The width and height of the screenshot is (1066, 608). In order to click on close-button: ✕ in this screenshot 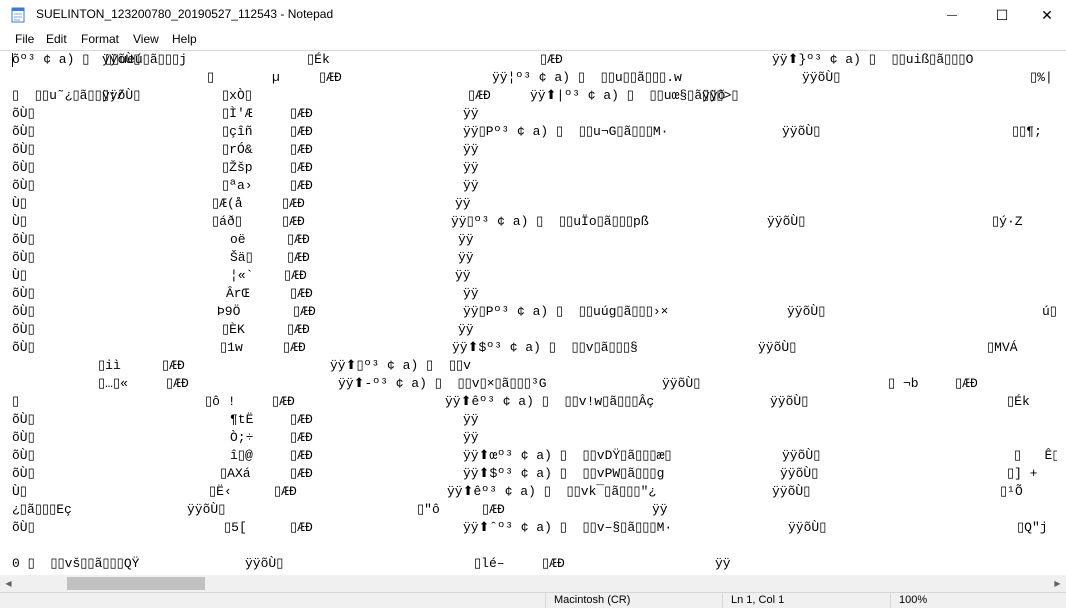, I will do `click(1045, 15)`.